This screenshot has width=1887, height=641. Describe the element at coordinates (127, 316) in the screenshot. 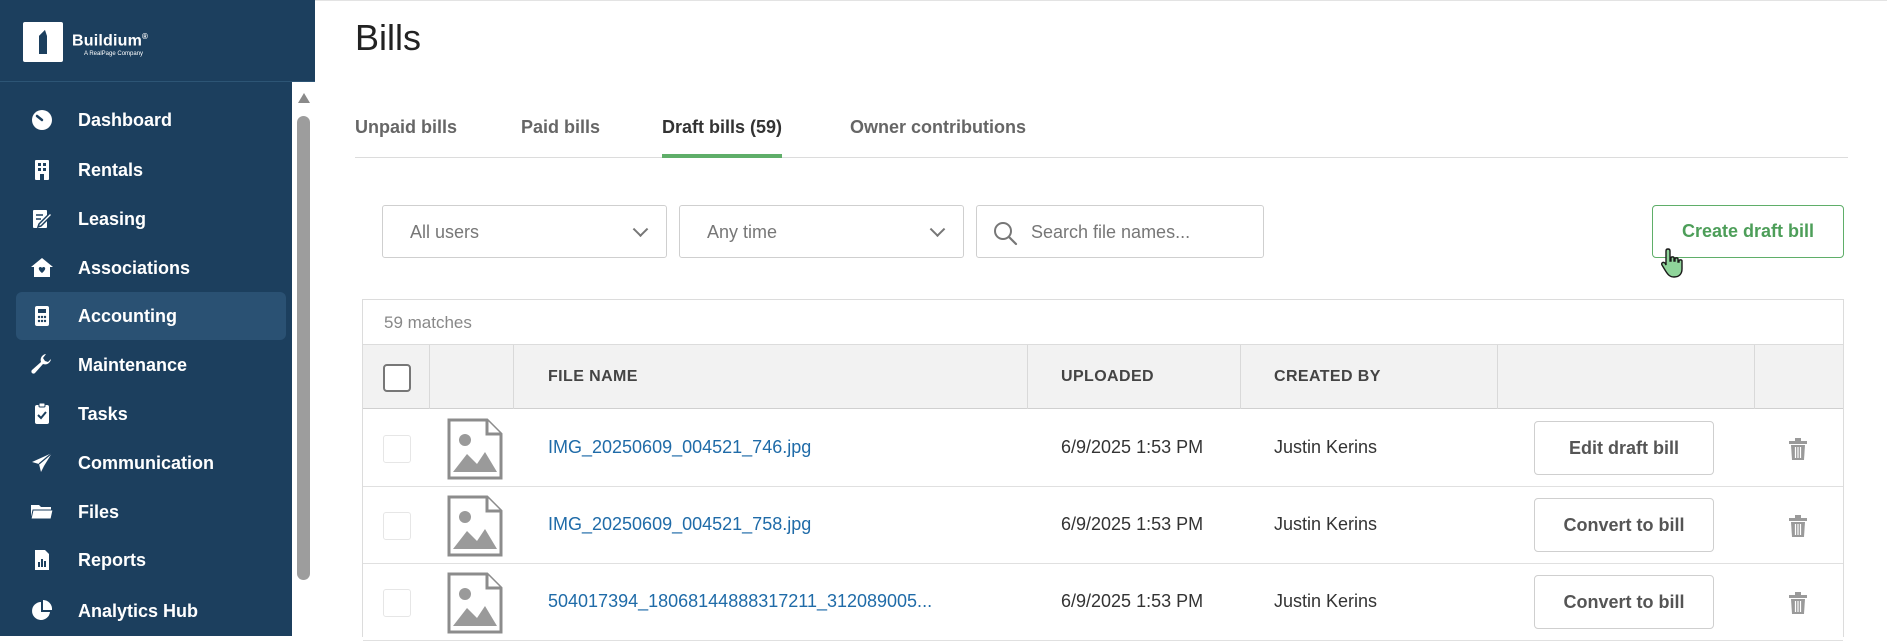

I see `sidebar-item-label: Accounting` at that location.